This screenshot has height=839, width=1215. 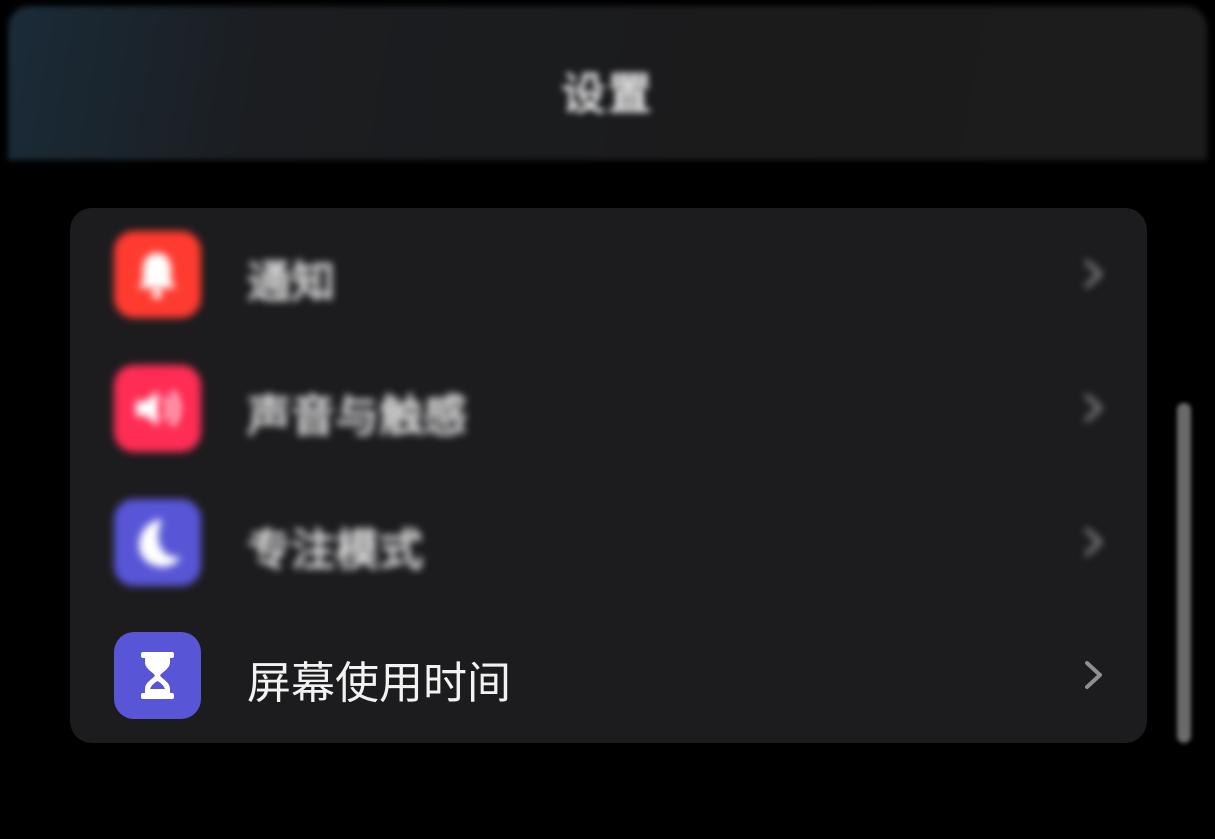 What do you see at coordinates (608, 275) in the screenshot?
I see `settings-row-notifications: 通知` at bounding box center [608, 275].